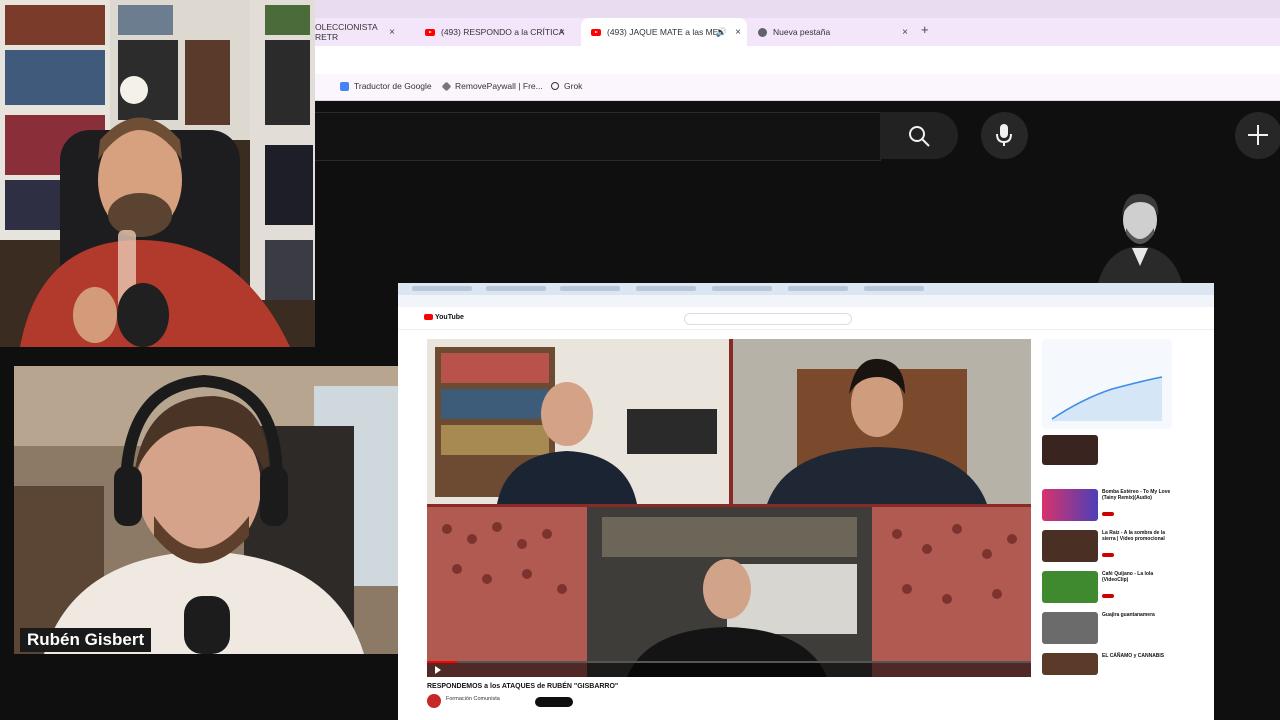  I want to click on new-tab-button: +, so click(925, 29).